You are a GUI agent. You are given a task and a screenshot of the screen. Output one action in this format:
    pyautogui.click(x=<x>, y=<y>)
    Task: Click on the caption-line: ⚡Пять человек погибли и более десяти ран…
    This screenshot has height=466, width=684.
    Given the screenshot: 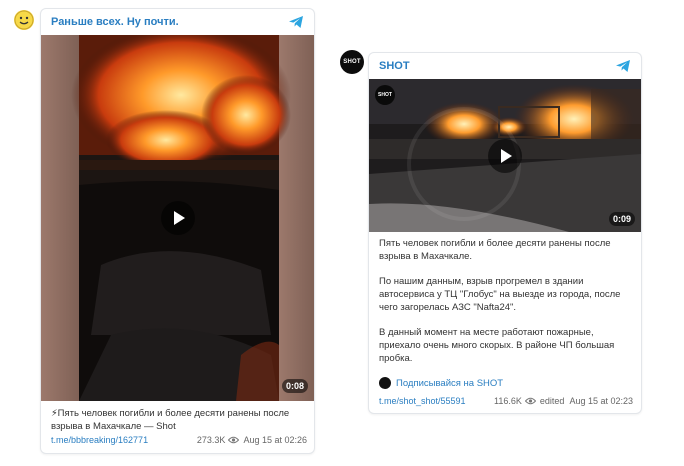 What is the action you would take?
    pyautogui.click(x=170, y=413)
    